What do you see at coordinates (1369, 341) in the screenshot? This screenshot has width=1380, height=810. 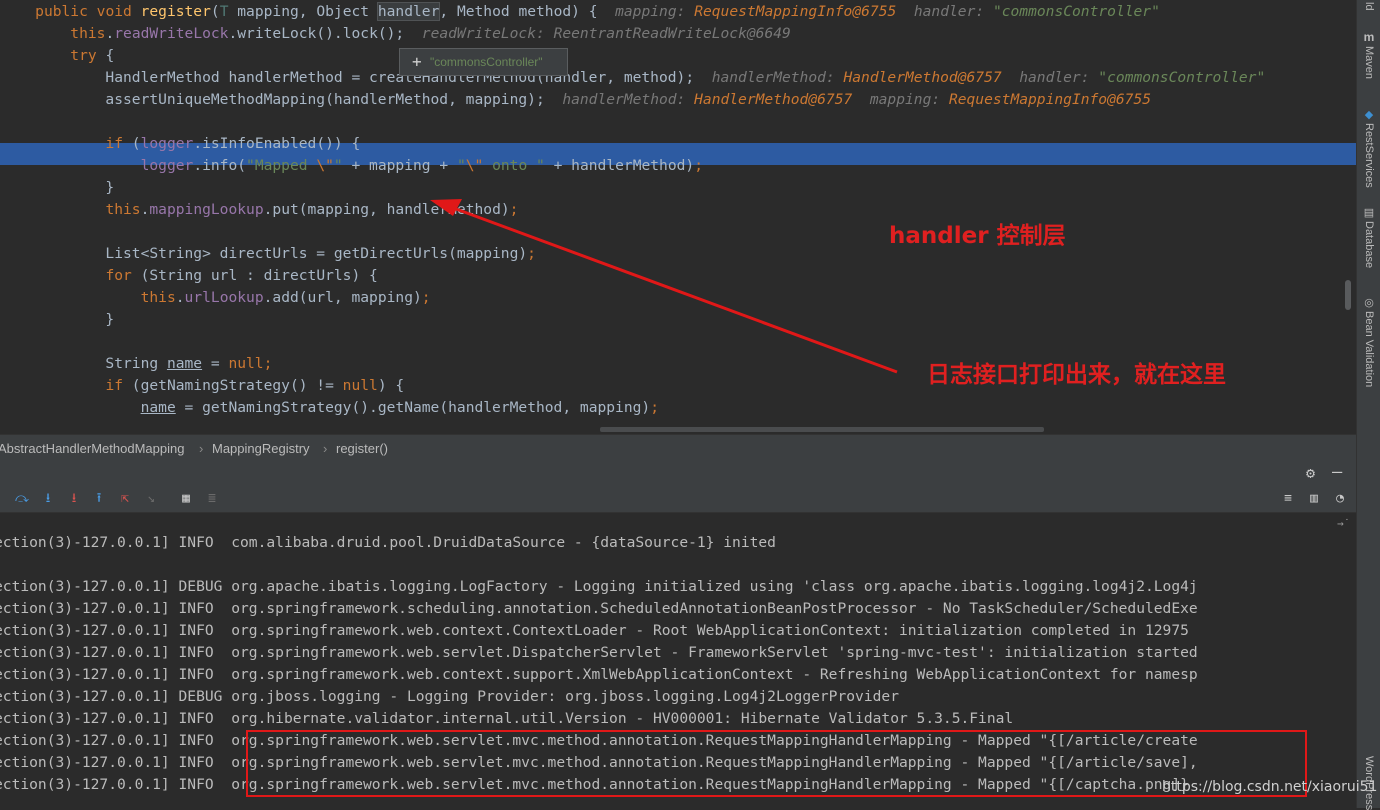 I see `tool-bean-validation: ◎ Bean Validation` at bounding box center [1369, 341].